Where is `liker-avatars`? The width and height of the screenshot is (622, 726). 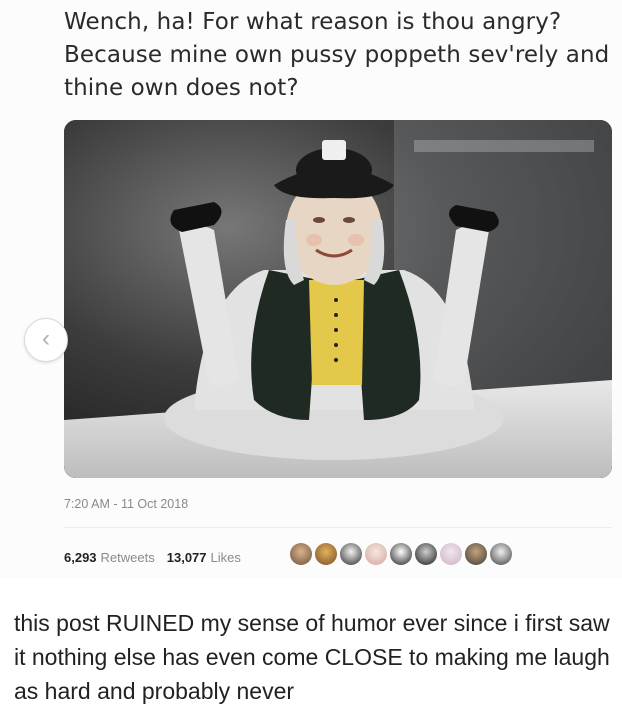 liker-avatars is located at coordinates (401, 554).